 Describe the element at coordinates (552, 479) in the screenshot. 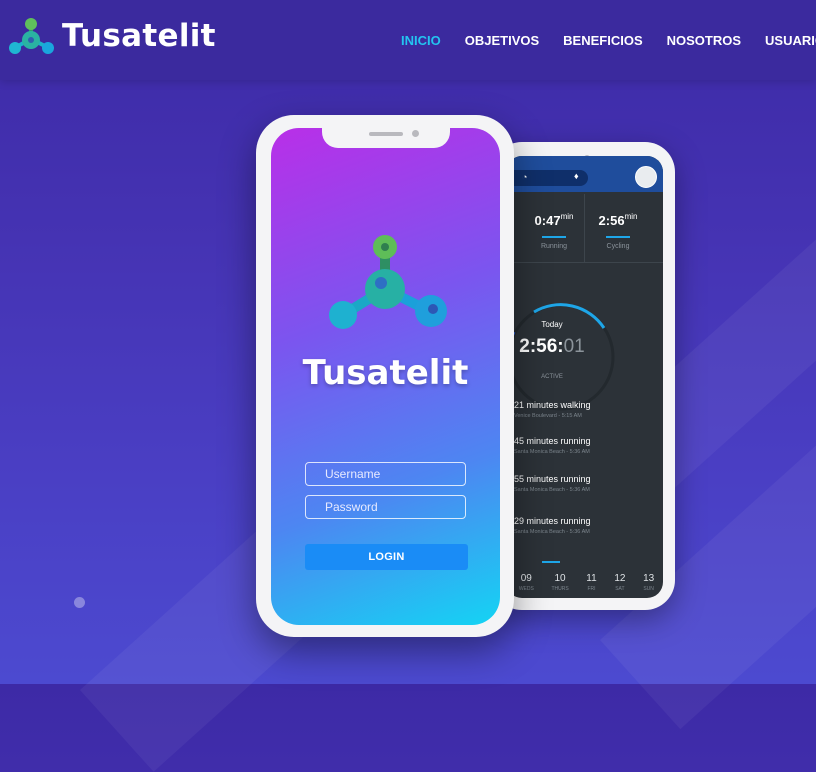

I see `entry-title: 55 minutes running` at that location.